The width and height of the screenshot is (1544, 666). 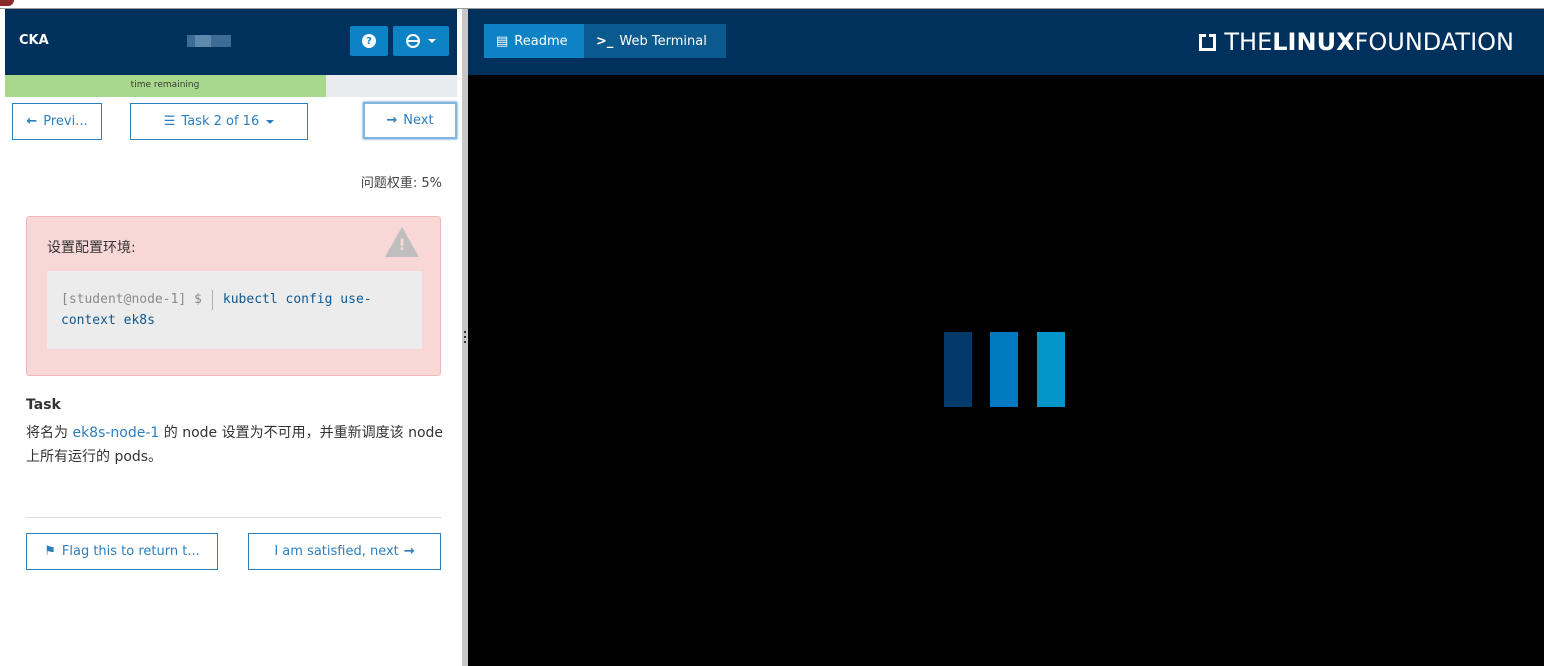 I want to click on next-label: Next, so click(x=418, y=120).